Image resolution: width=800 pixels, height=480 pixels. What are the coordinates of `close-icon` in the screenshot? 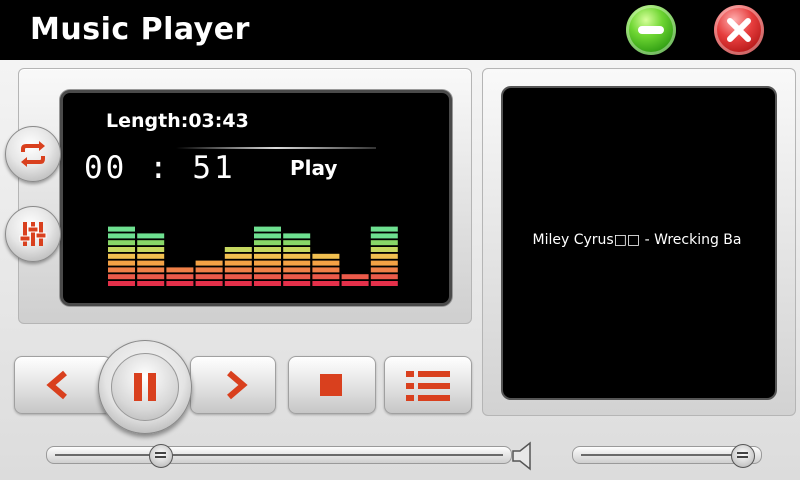 It's located at (739, 30).